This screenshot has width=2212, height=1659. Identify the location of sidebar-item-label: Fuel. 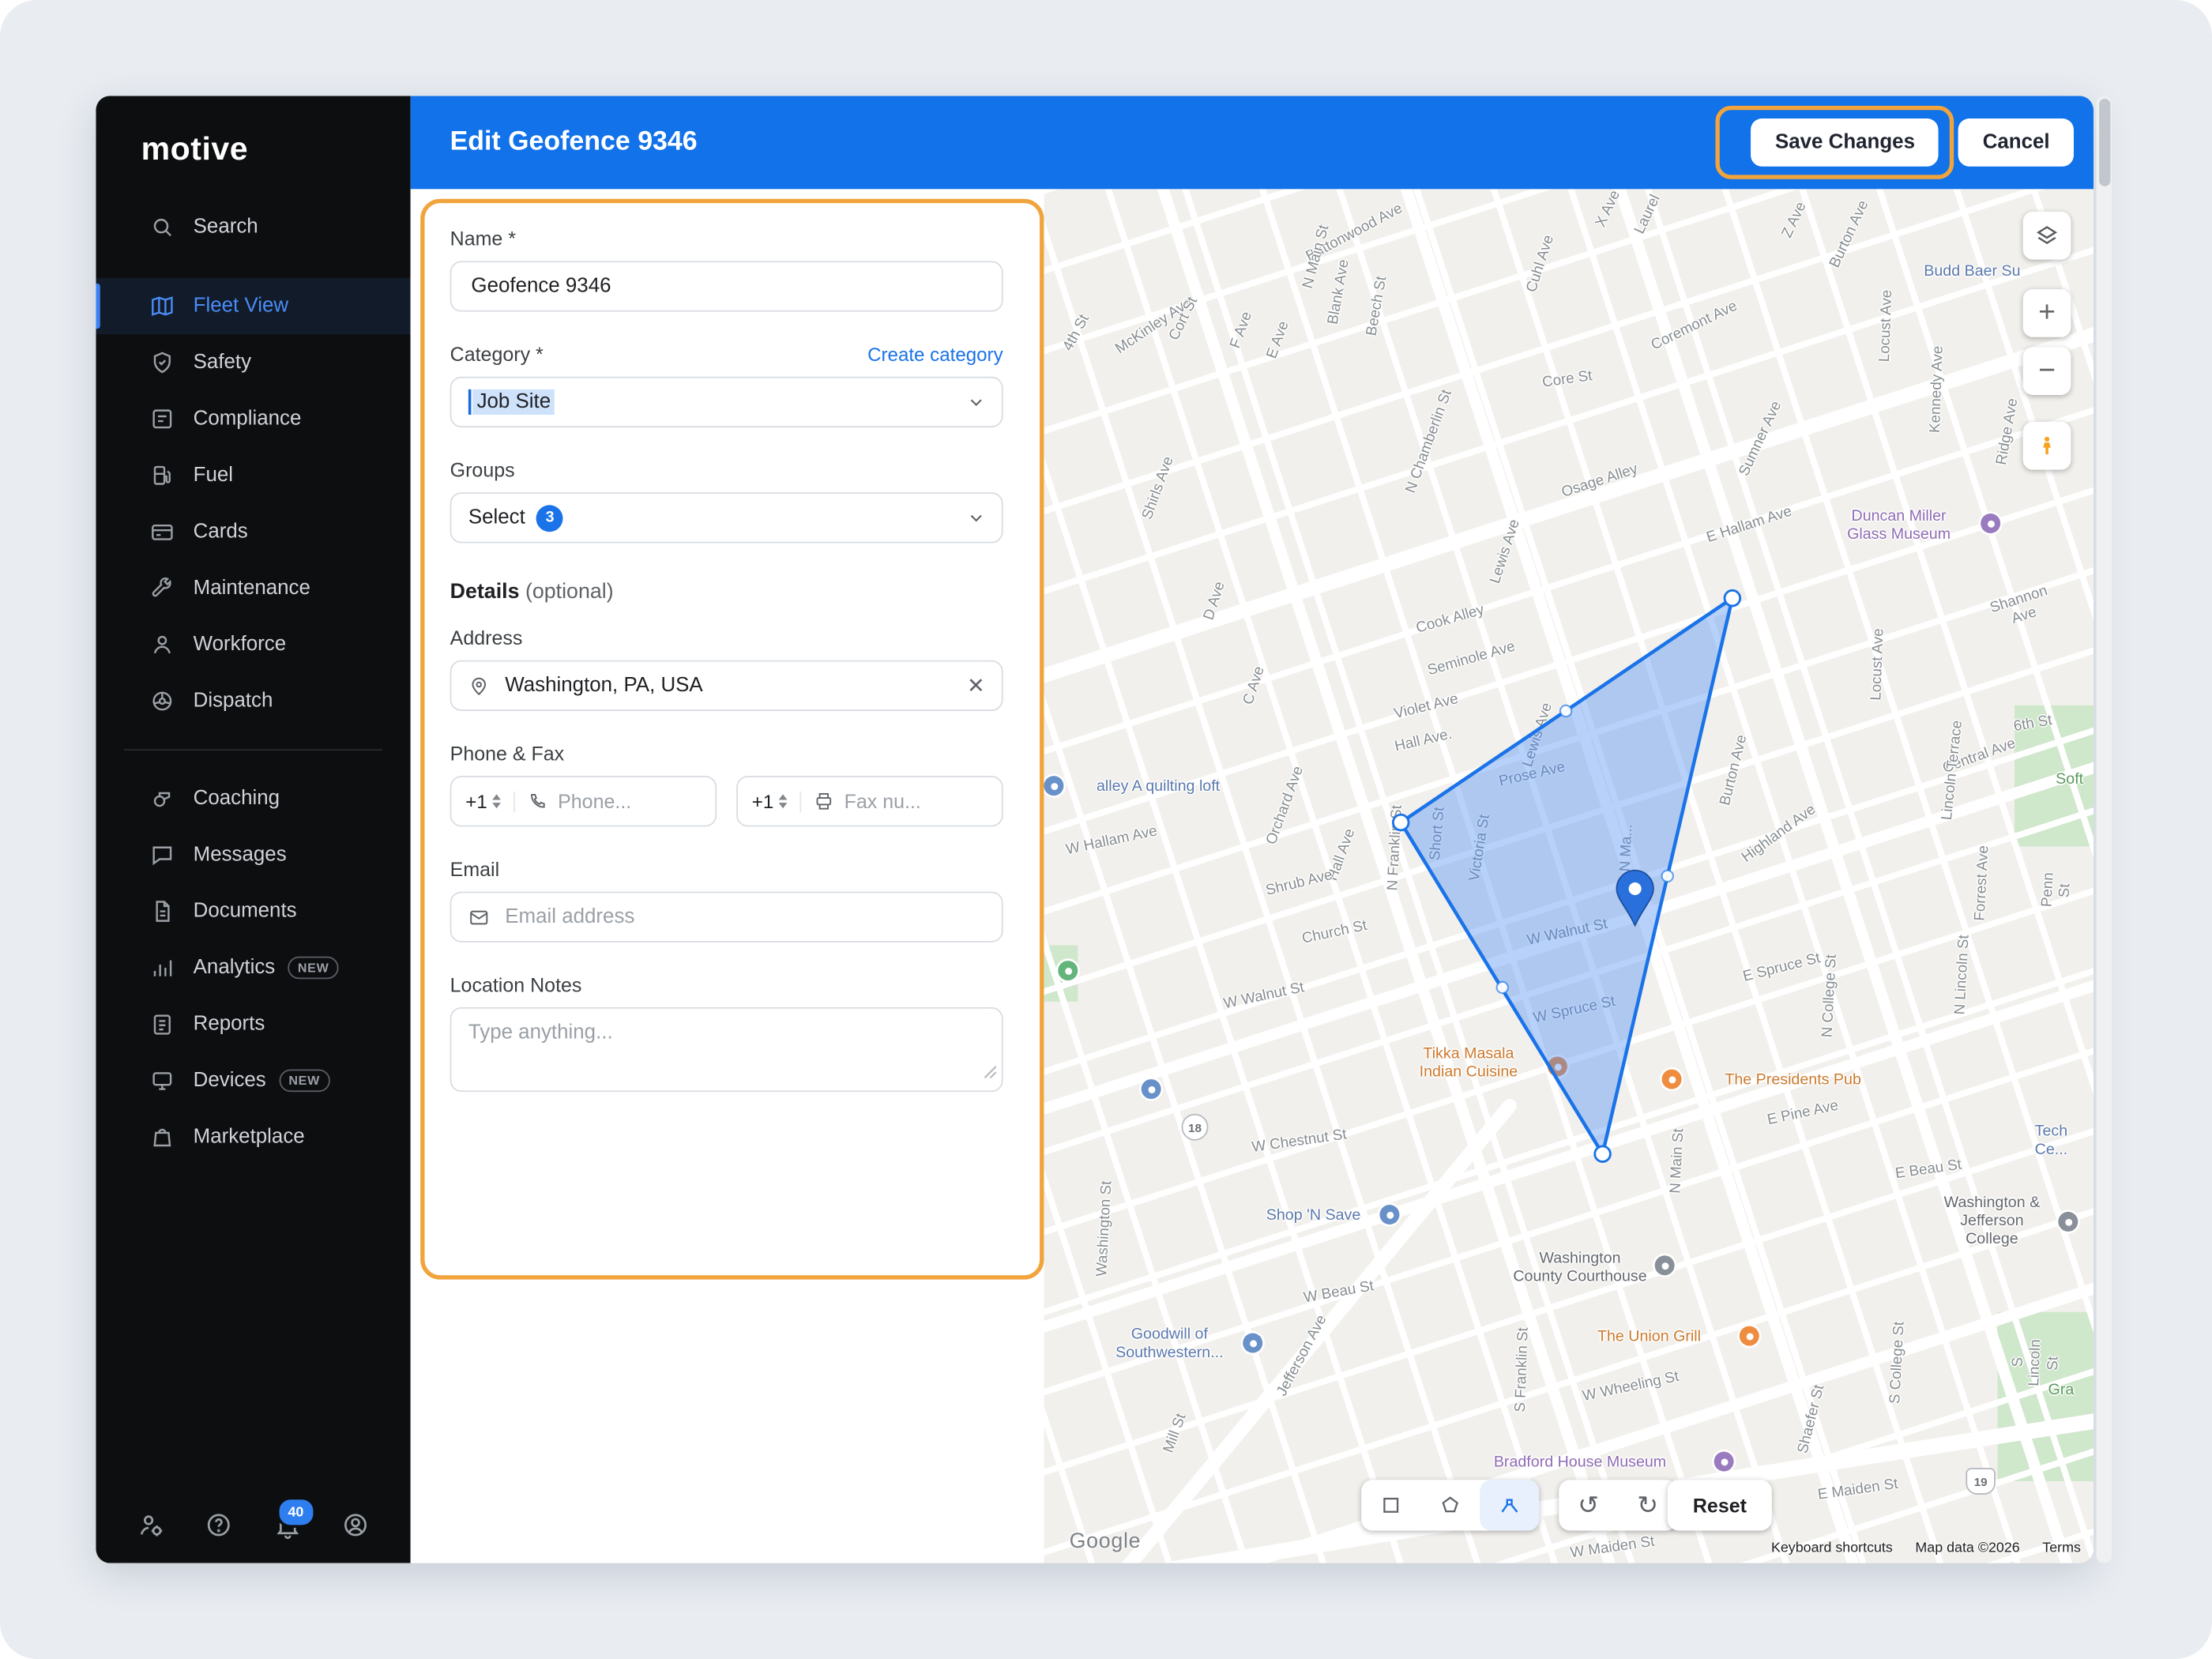
(213, 476).